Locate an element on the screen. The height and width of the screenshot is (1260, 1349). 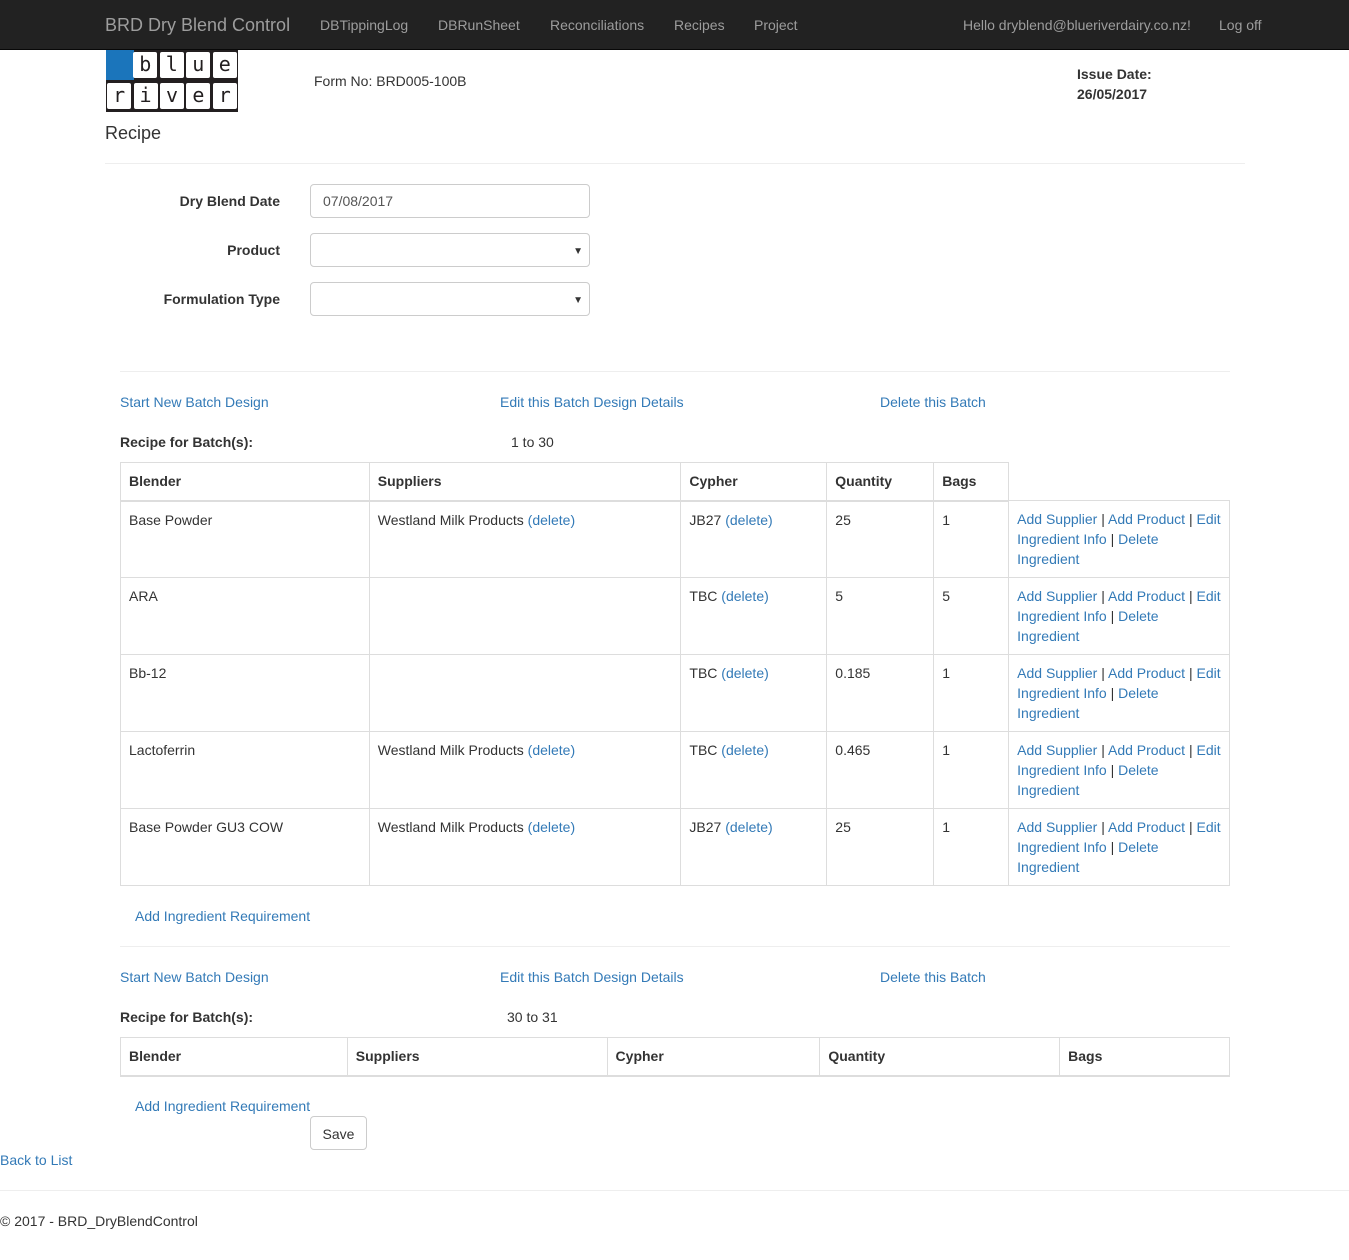
nav-dbtippinglog: DBTippingLog is located at coordinates (364, 25).